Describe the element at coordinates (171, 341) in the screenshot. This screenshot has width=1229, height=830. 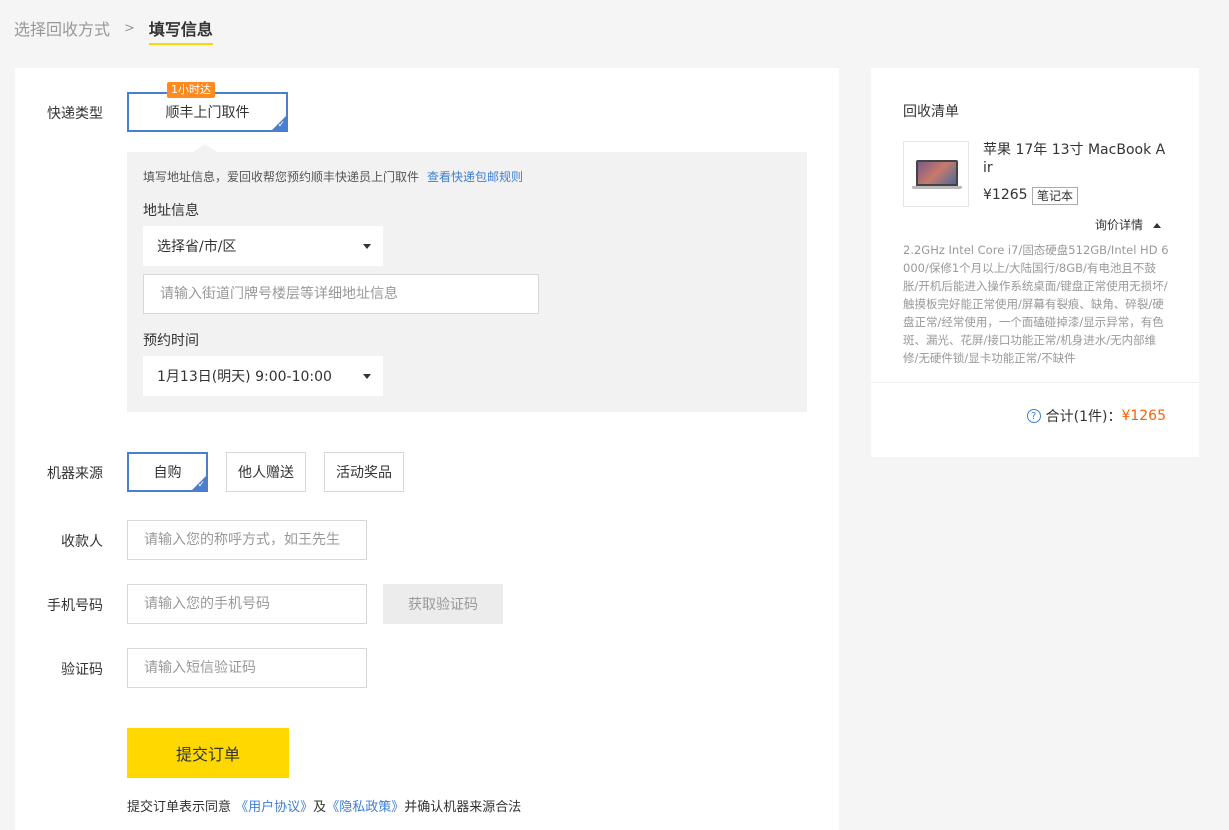
I see `appointment-time-title: 预约时间` at that location.